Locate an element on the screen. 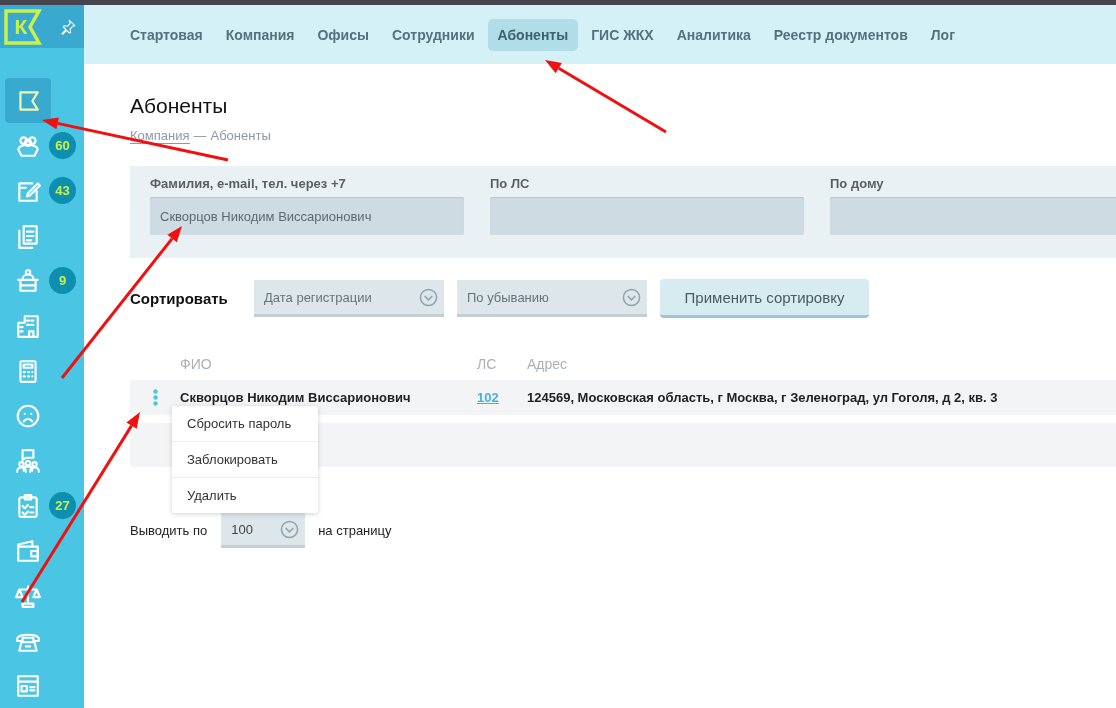  sort-dropdown: Дата регистрации is located at coordinates (349, 298).